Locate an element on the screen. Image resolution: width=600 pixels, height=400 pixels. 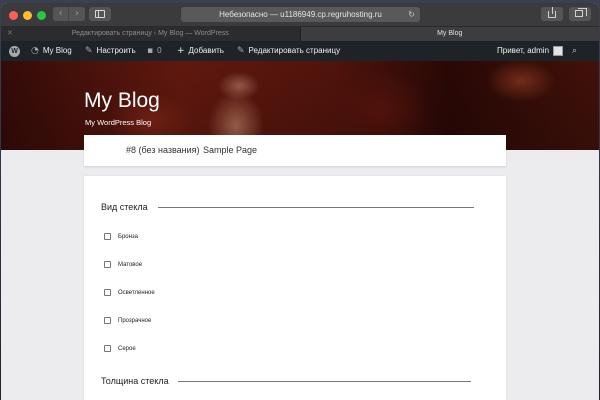
comments-count: 0 is located at coordinates (159, 50).